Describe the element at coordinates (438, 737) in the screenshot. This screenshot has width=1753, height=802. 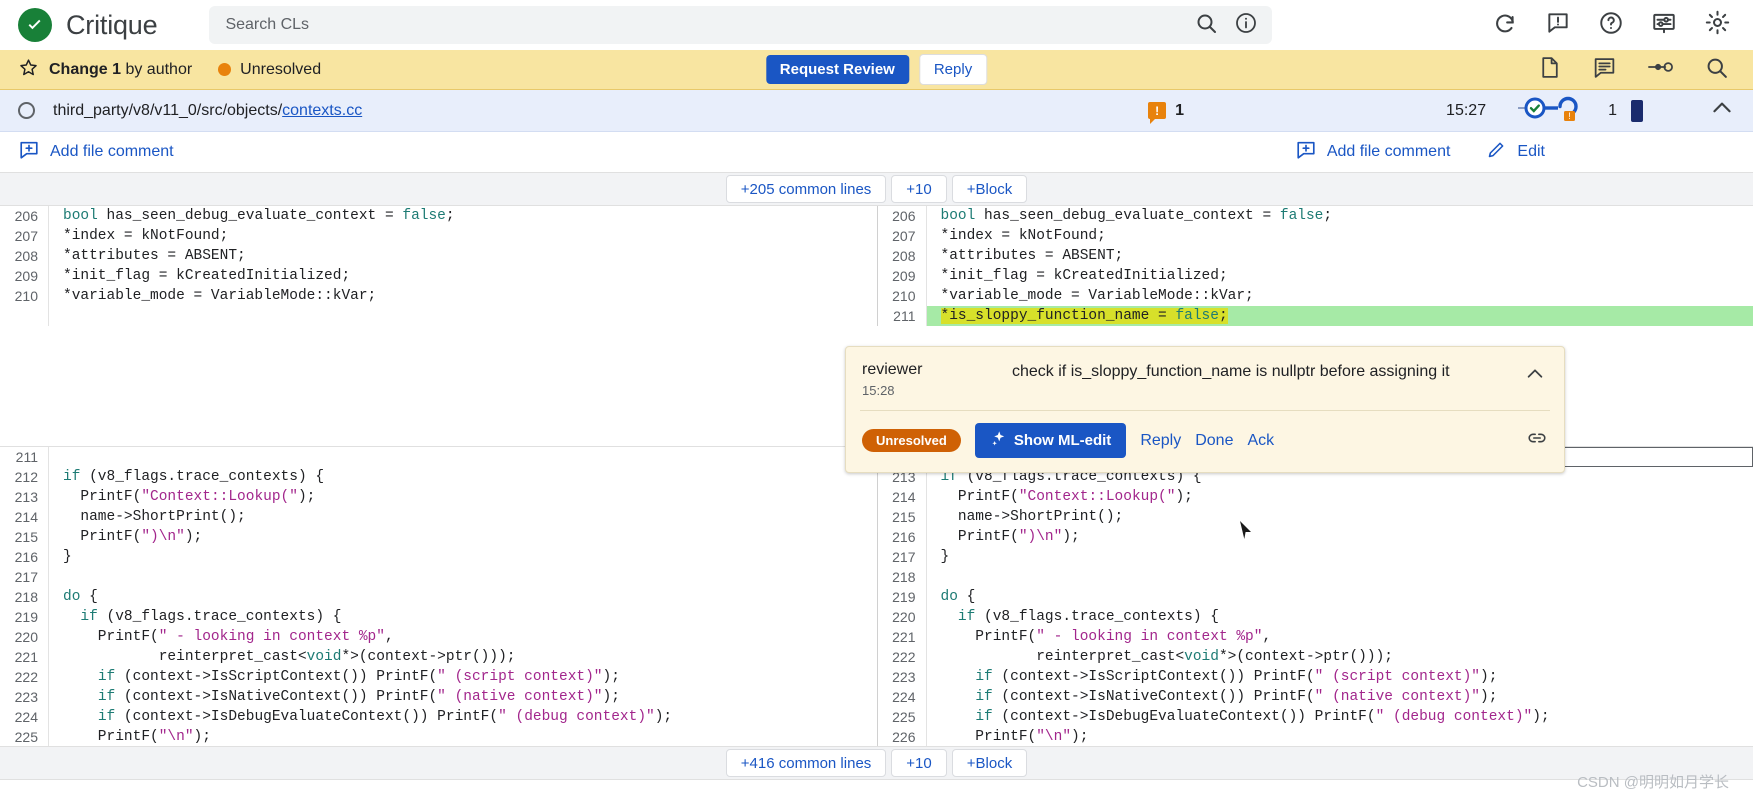
I see `code-line: 225 PrintF("\n");` at that location.